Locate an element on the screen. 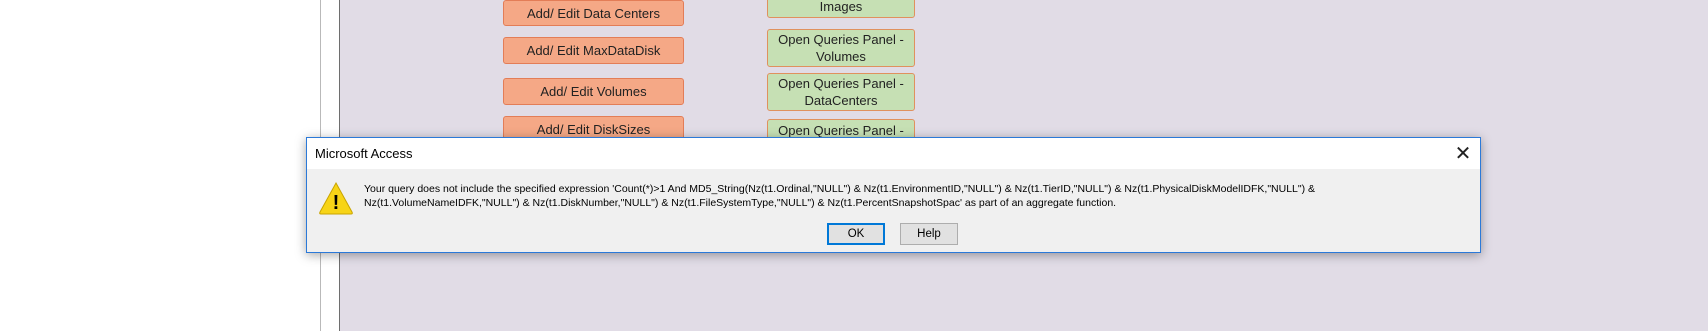  dialog-title: Microsoft Access is located at coordinates (364, 153).